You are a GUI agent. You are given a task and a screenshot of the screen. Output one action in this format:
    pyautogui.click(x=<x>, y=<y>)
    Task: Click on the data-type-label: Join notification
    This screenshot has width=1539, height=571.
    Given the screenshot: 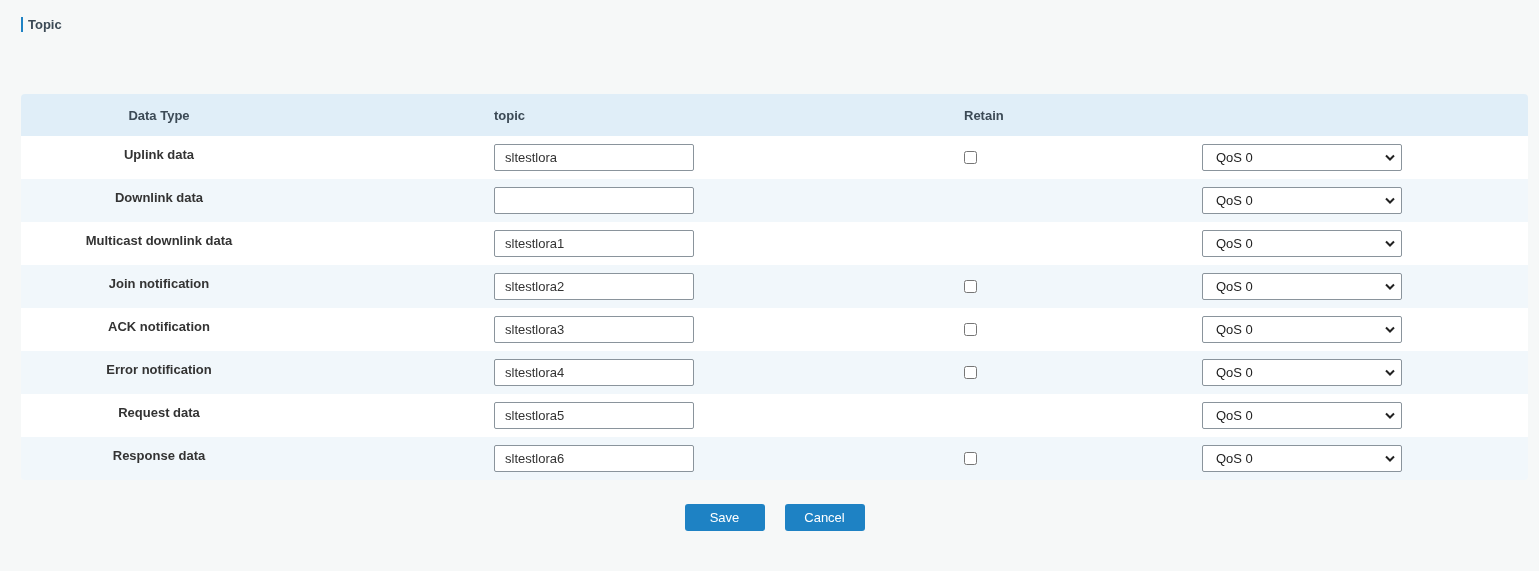 What is the action you would take?
    pyautogui.click(x=159, y=284)
    